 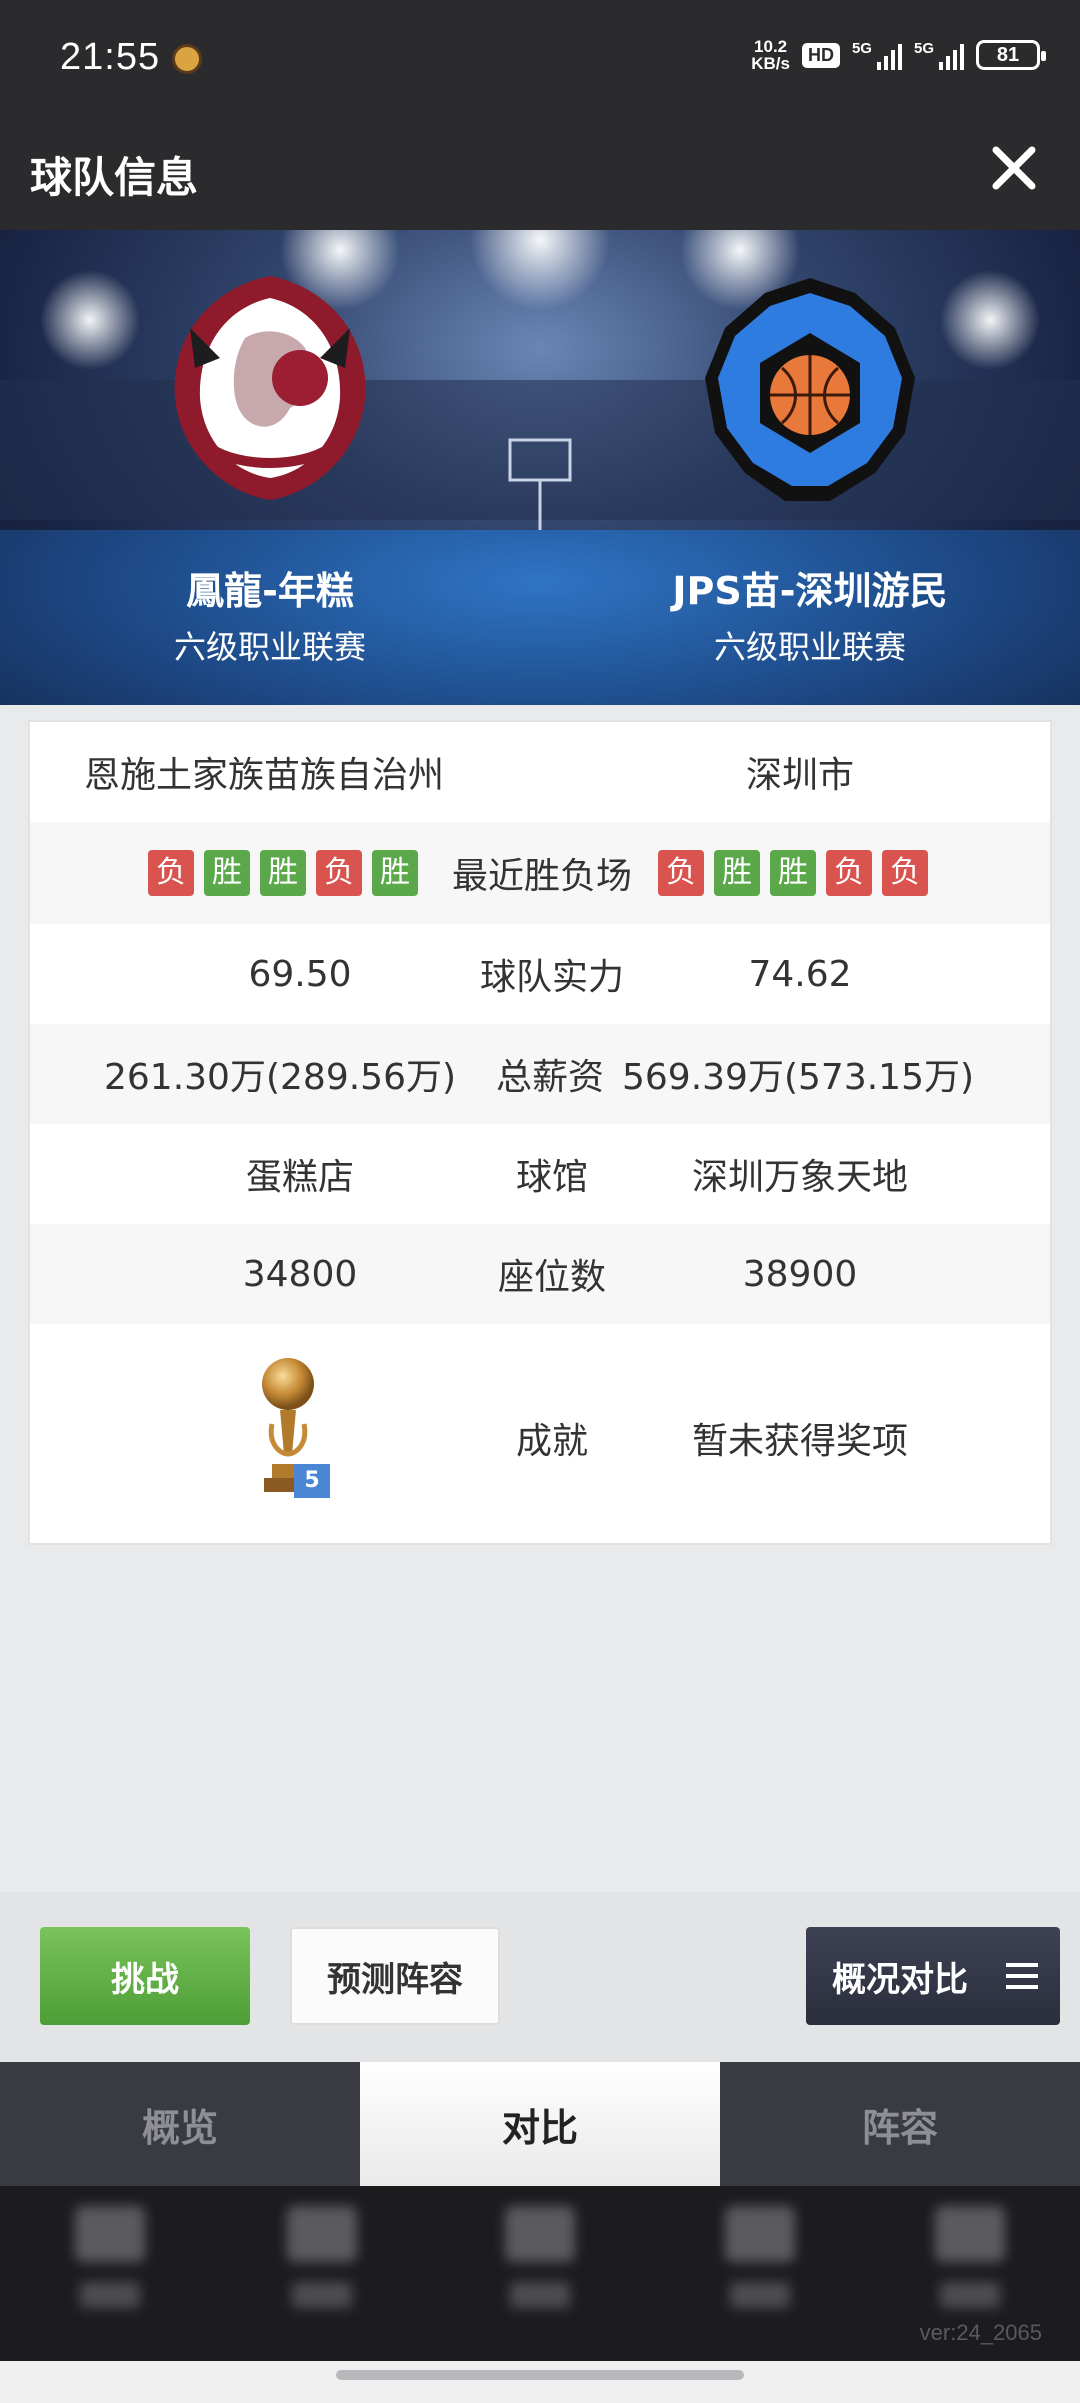 I want to click on away-recent-badges: 负胜胜负负, so click(x=798, y=873).